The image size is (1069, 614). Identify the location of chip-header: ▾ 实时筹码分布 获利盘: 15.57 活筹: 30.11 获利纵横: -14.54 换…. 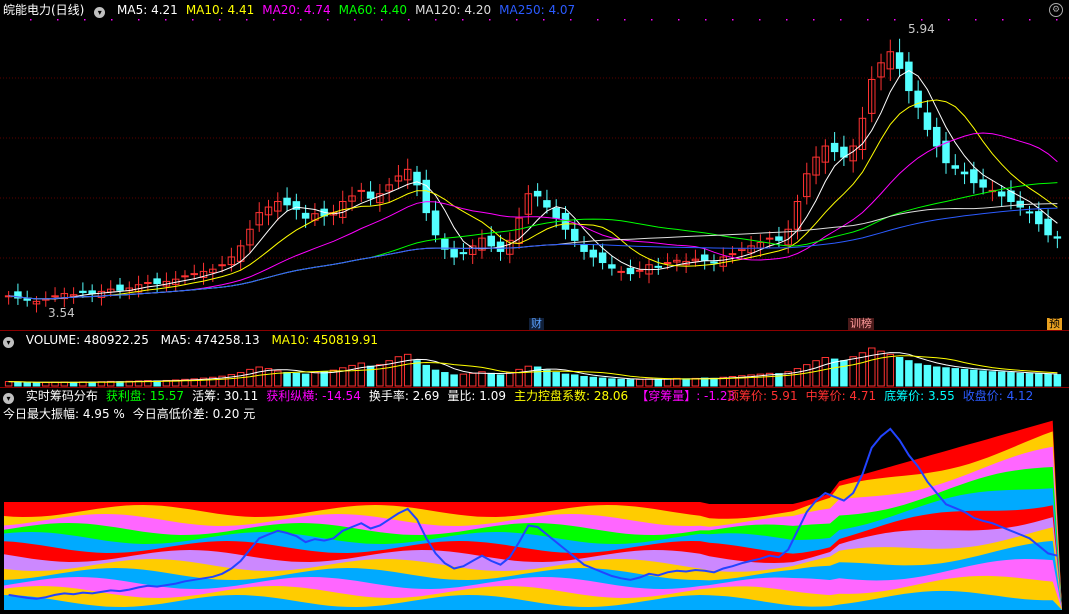
(377, 396).